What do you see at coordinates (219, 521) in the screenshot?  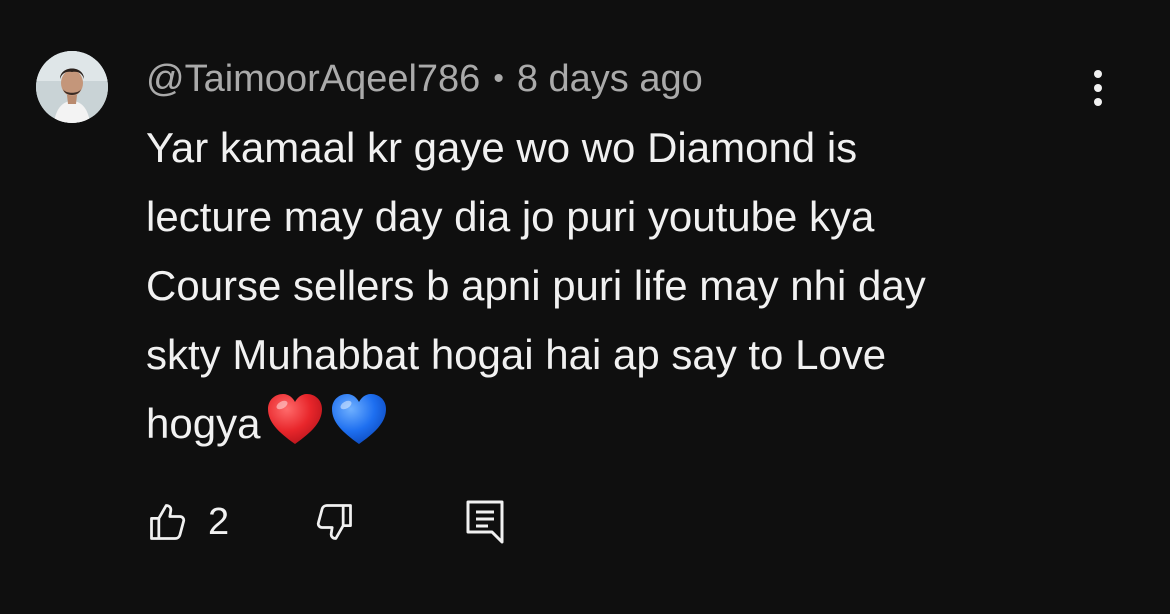 I see `like-count: 2` at bounding box center [219, 521].